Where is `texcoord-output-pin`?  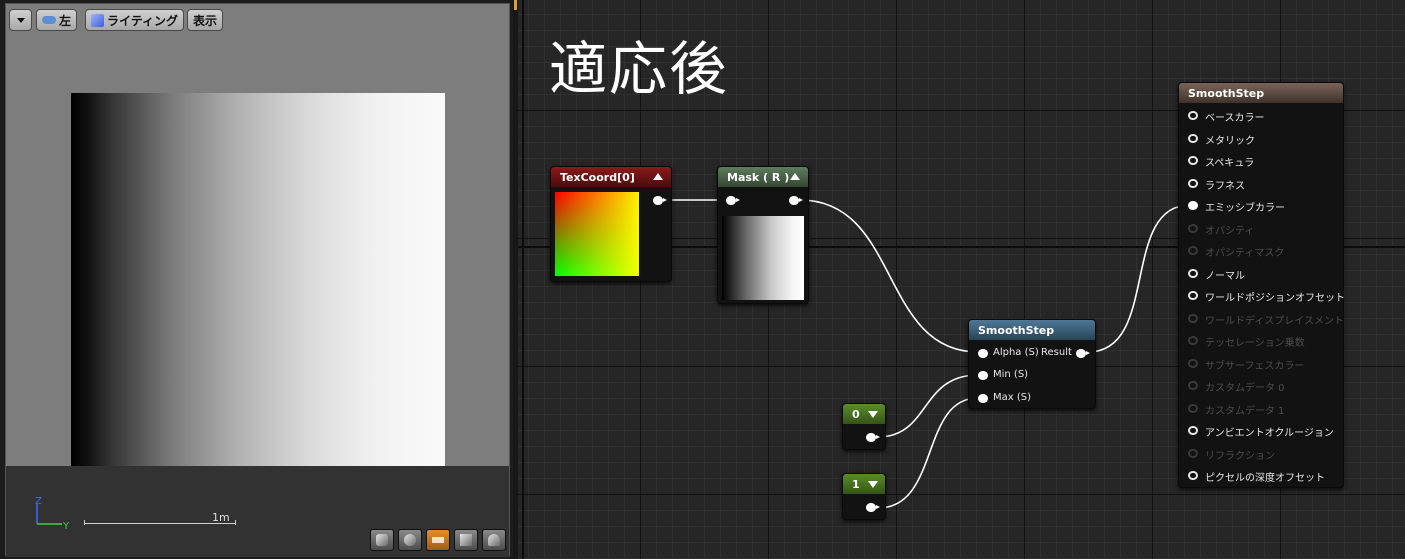
texcoord-output-pin is located at coordinates (660, 200).